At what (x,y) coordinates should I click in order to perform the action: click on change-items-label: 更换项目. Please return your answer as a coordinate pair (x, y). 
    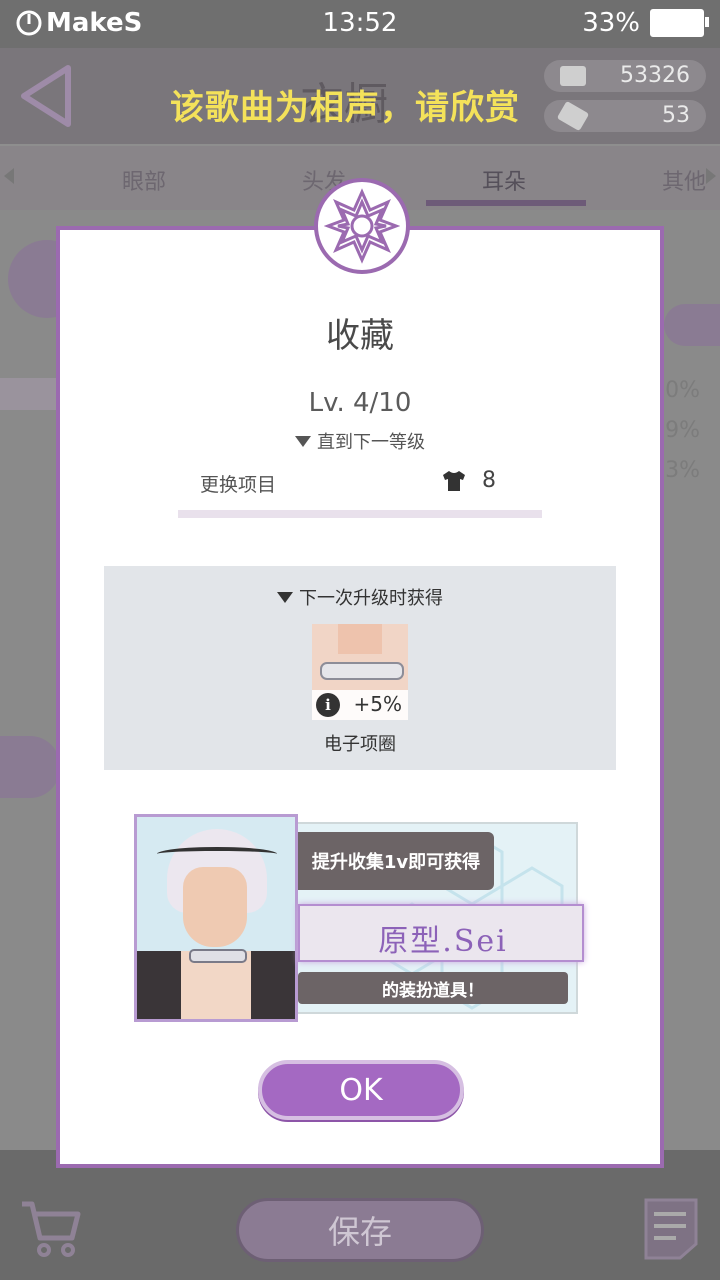
    Looking at the image, I should click on (238, 485).